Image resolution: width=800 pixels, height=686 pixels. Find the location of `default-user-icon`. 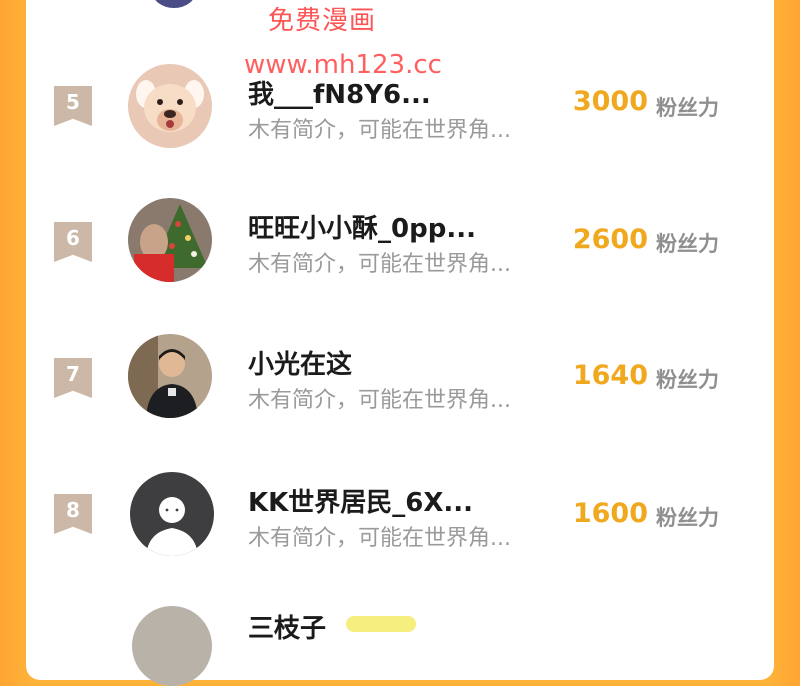

default-user-icon is located at coordinates (172, 514).